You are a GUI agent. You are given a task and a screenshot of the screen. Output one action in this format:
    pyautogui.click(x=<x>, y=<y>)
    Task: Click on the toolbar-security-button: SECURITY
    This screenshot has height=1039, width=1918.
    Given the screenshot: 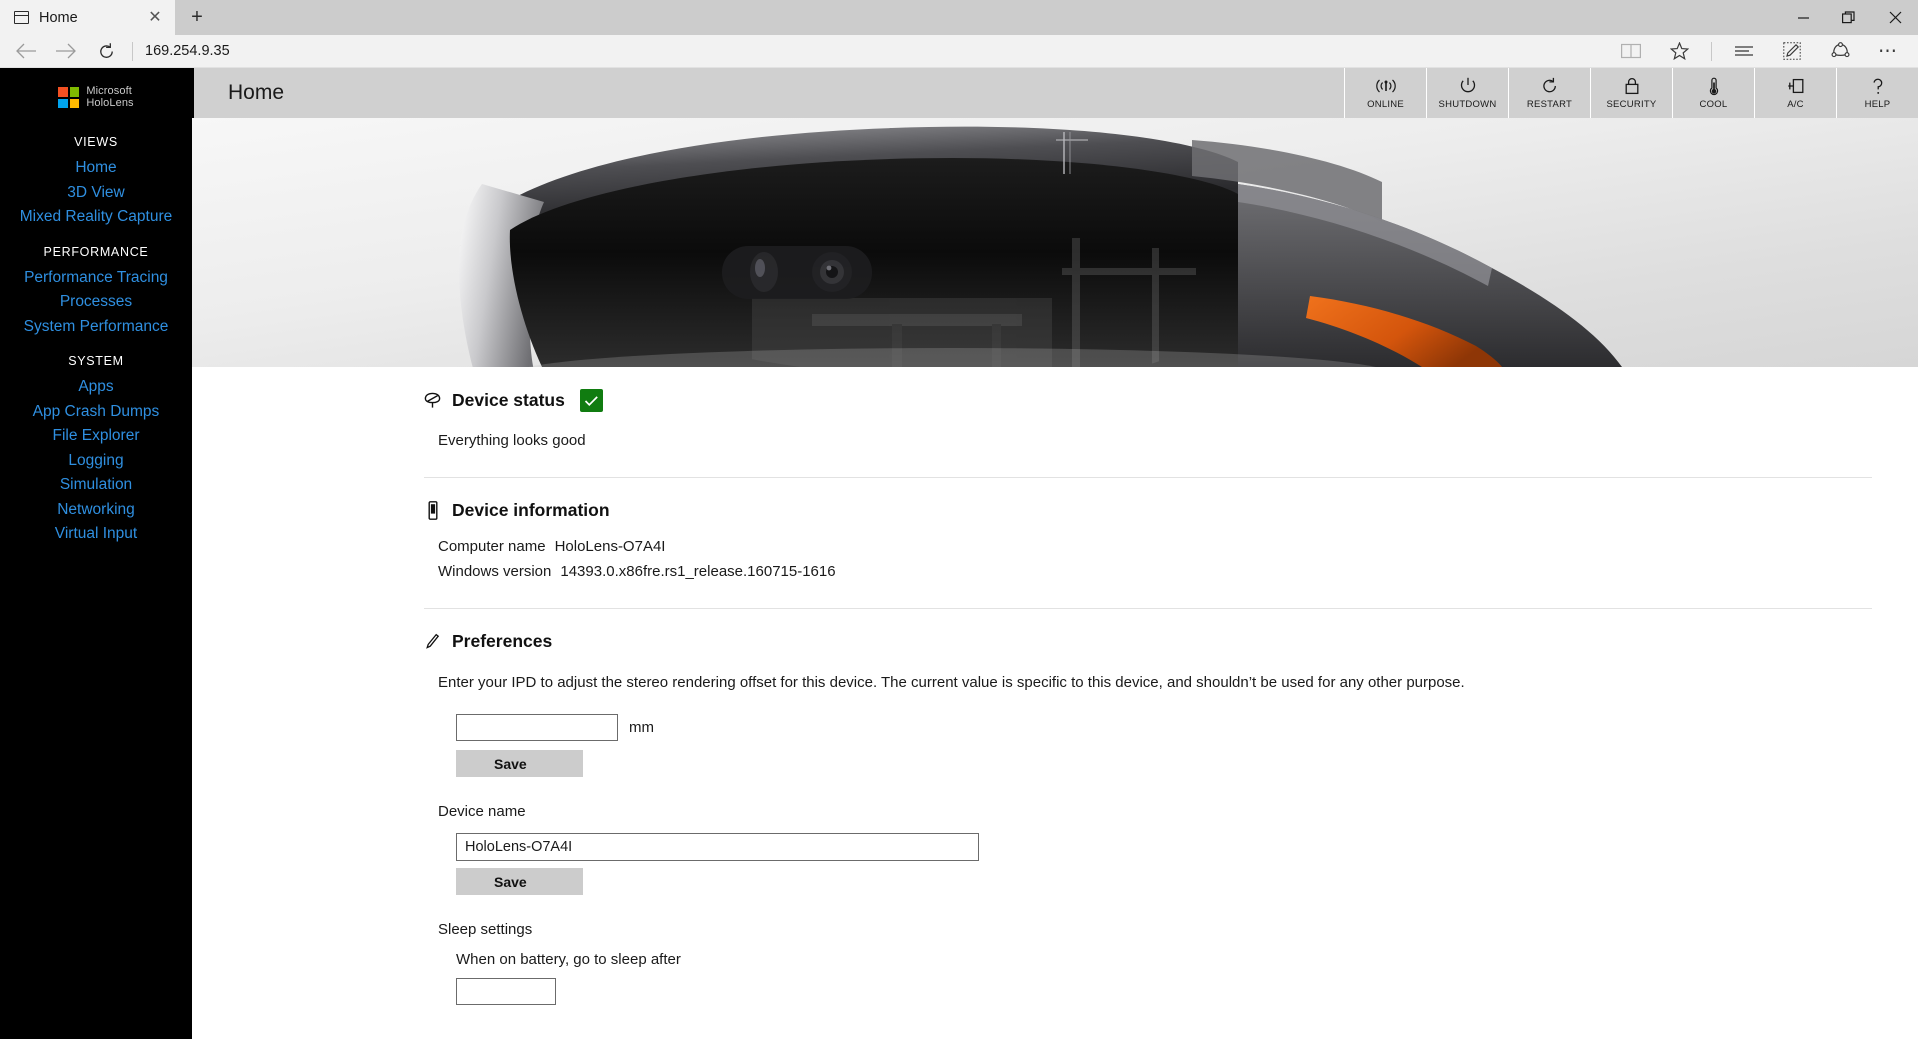 What is the action you would take?
    pyautogui.click(x=1631, y=93)
    